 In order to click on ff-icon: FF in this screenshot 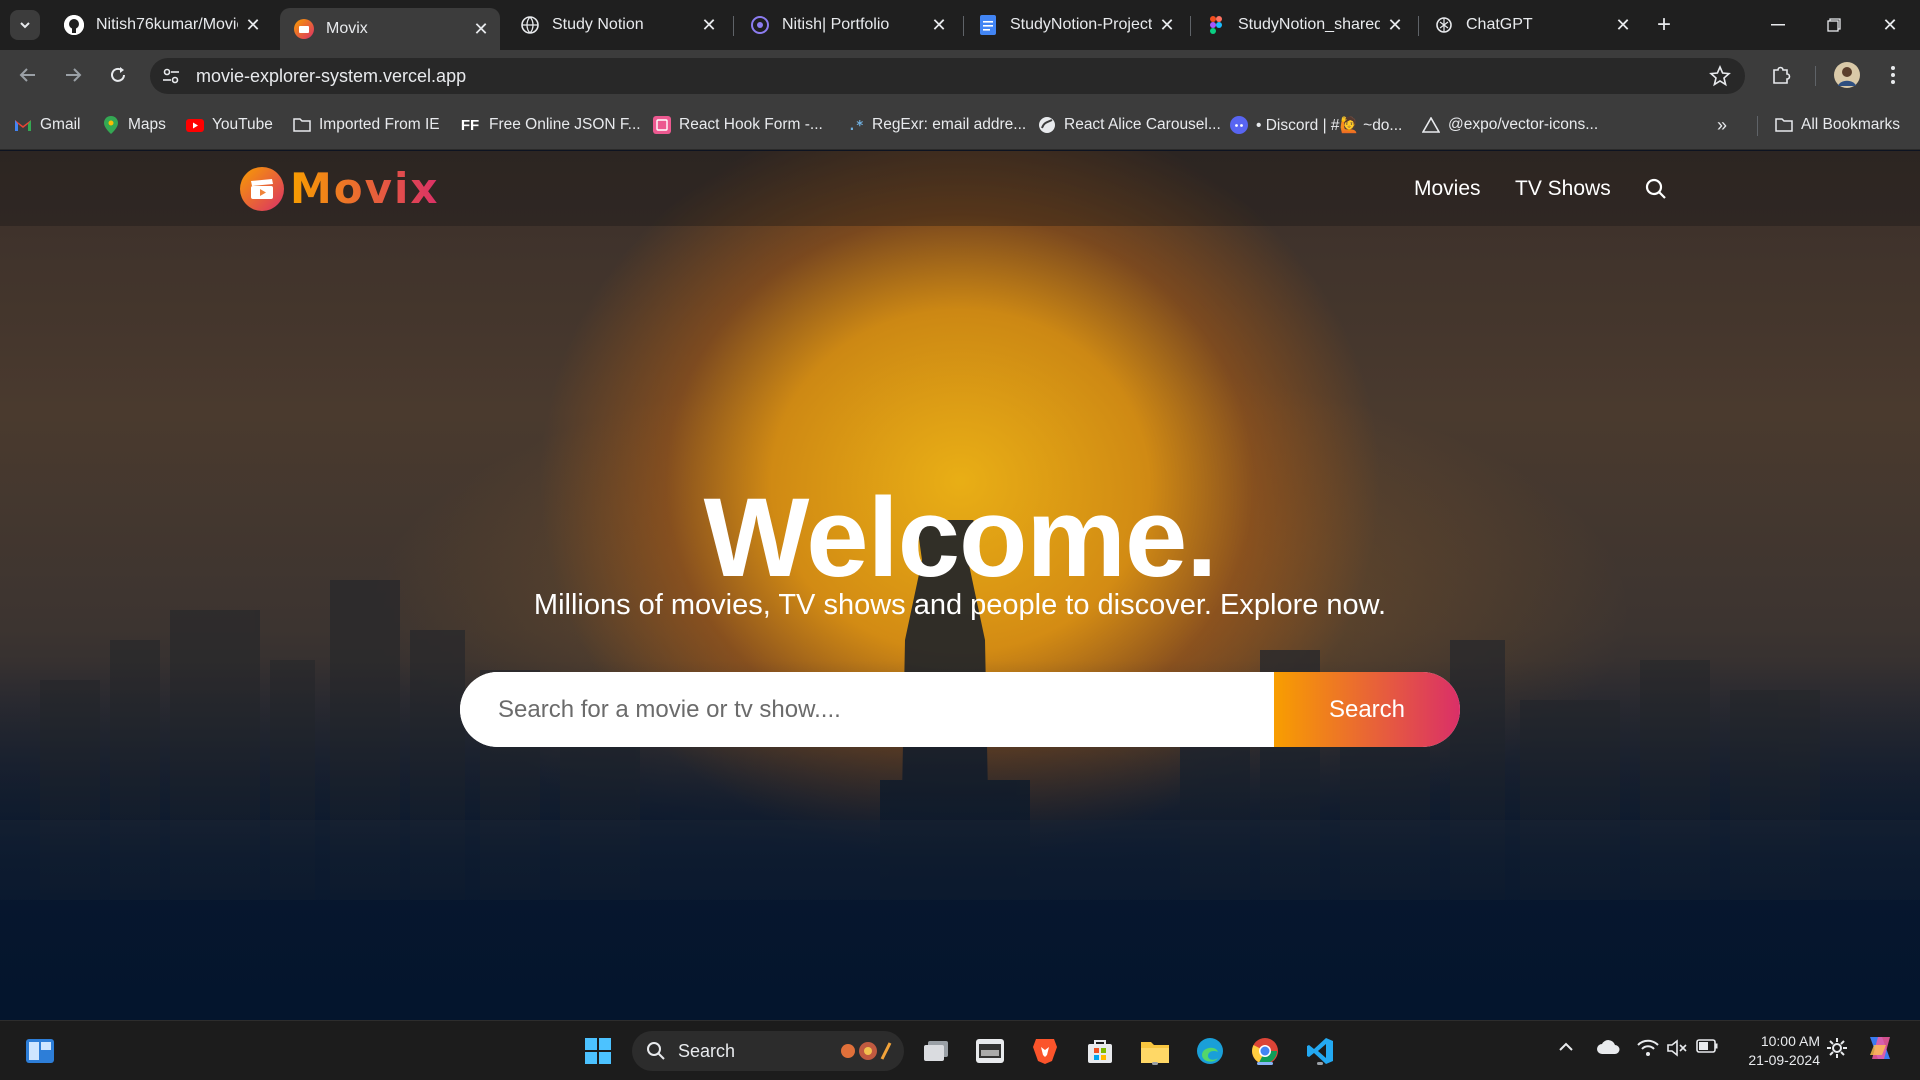, I will do `click(470, 125)`.